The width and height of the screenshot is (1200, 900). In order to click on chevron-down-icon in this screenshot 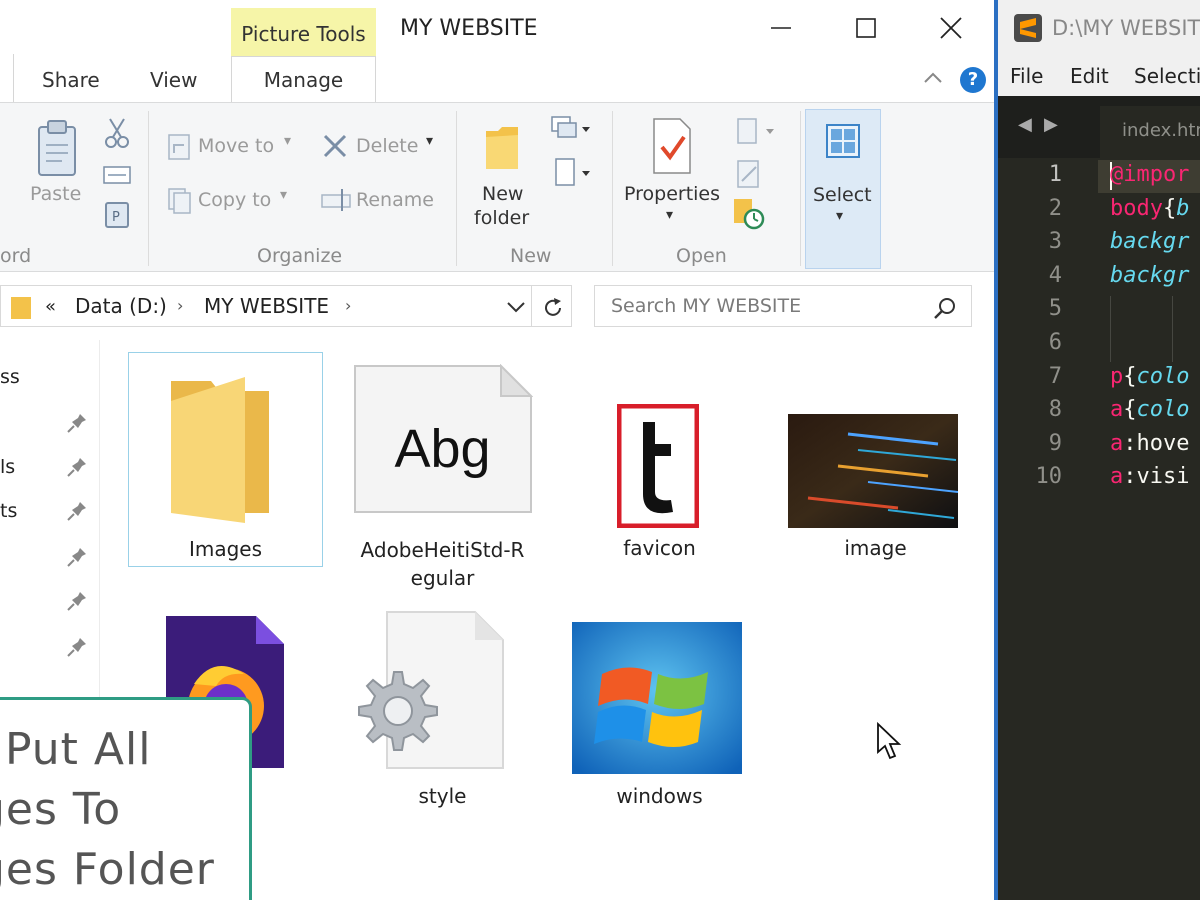, I will do `click(516, 308)`.